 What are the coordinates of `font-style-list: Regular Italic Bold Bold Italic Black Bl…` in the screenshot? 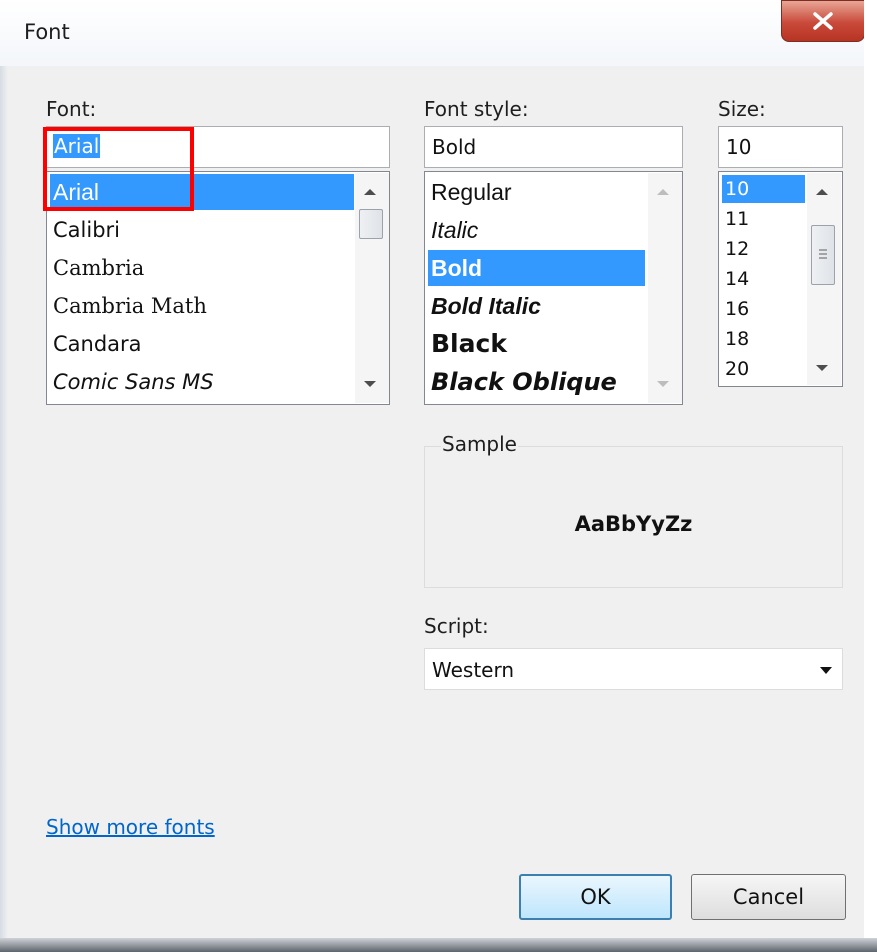 It's located at (553, 288).